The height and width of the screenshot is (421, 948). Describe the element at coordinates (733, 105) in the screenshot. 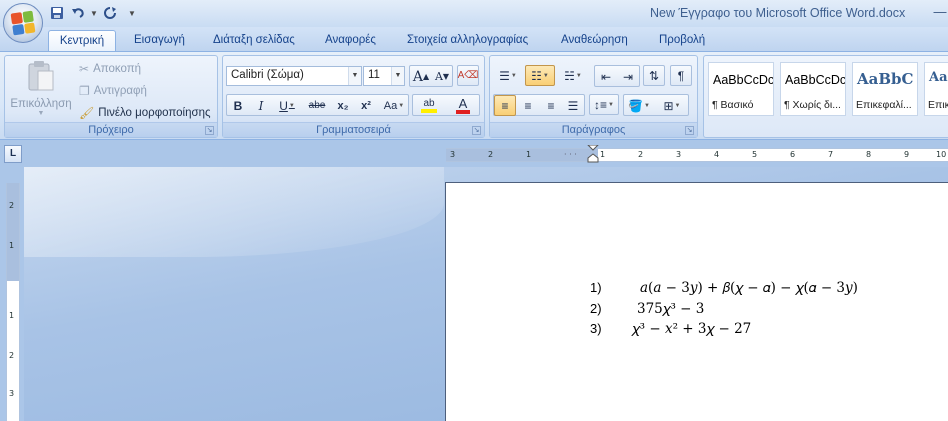

I see `style-name: ¶ Βασικό` at that location.